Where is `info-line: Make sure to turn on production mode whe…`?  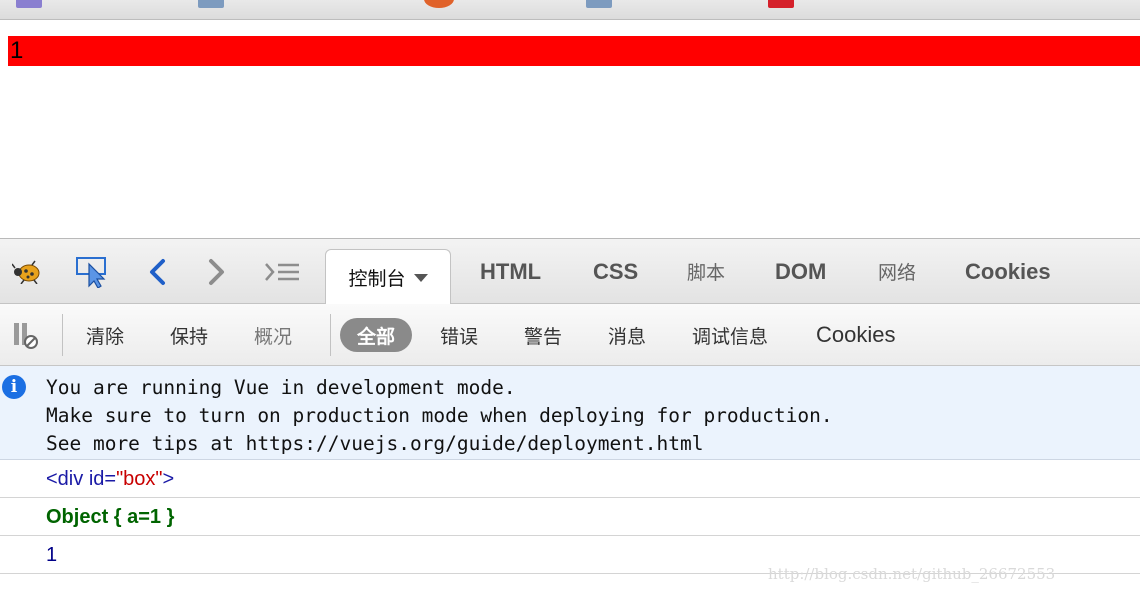 info-line: Make sure to turn on production mode whe… is located at coordinates (439, 415).